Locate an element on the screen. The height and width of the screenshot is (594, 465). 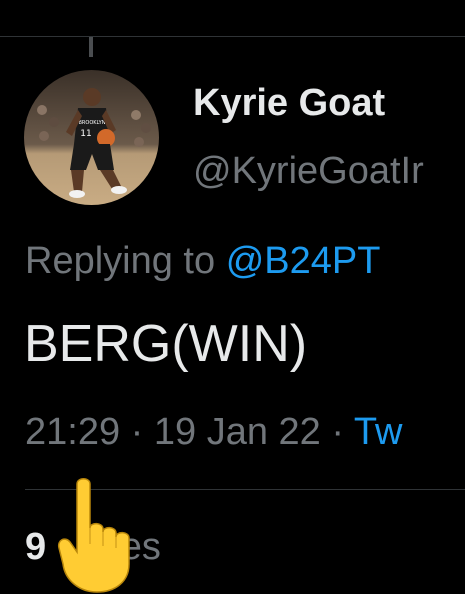
basketball-player-avatar-icon: BROOKLYN 11 is located at coordinates (91, 137).